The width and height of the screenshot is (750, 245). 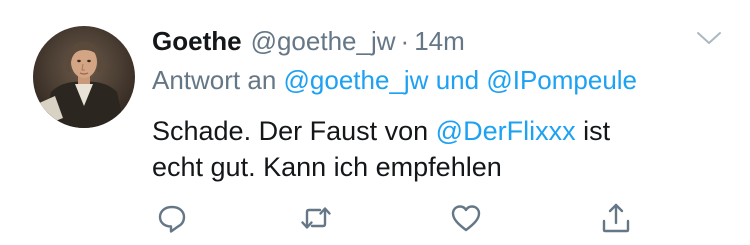 What do you see at coordinates (172, 218) in the screenshot?
I see `reply-icon` at bounding box center [172, 218].